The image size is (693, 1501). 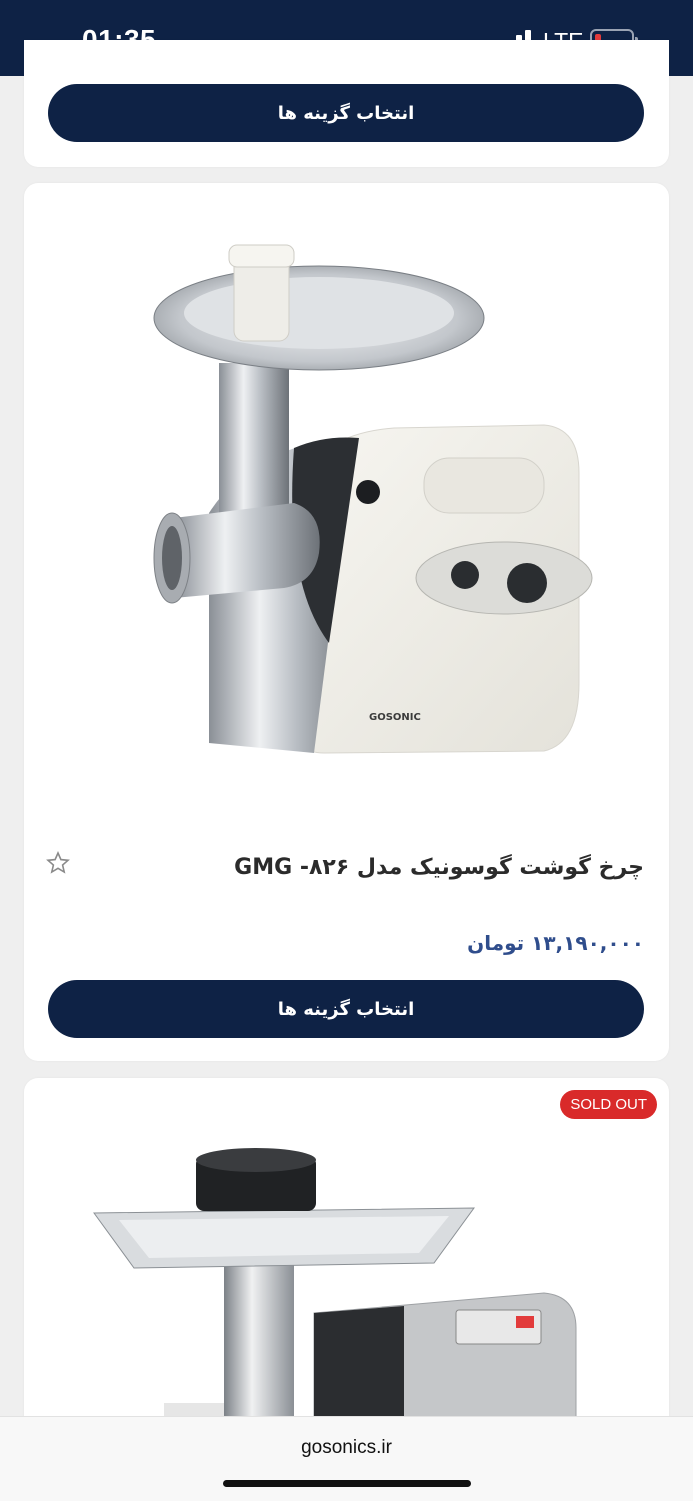 I want to click on wishlist-star-icon, so click(x=58, y=863).